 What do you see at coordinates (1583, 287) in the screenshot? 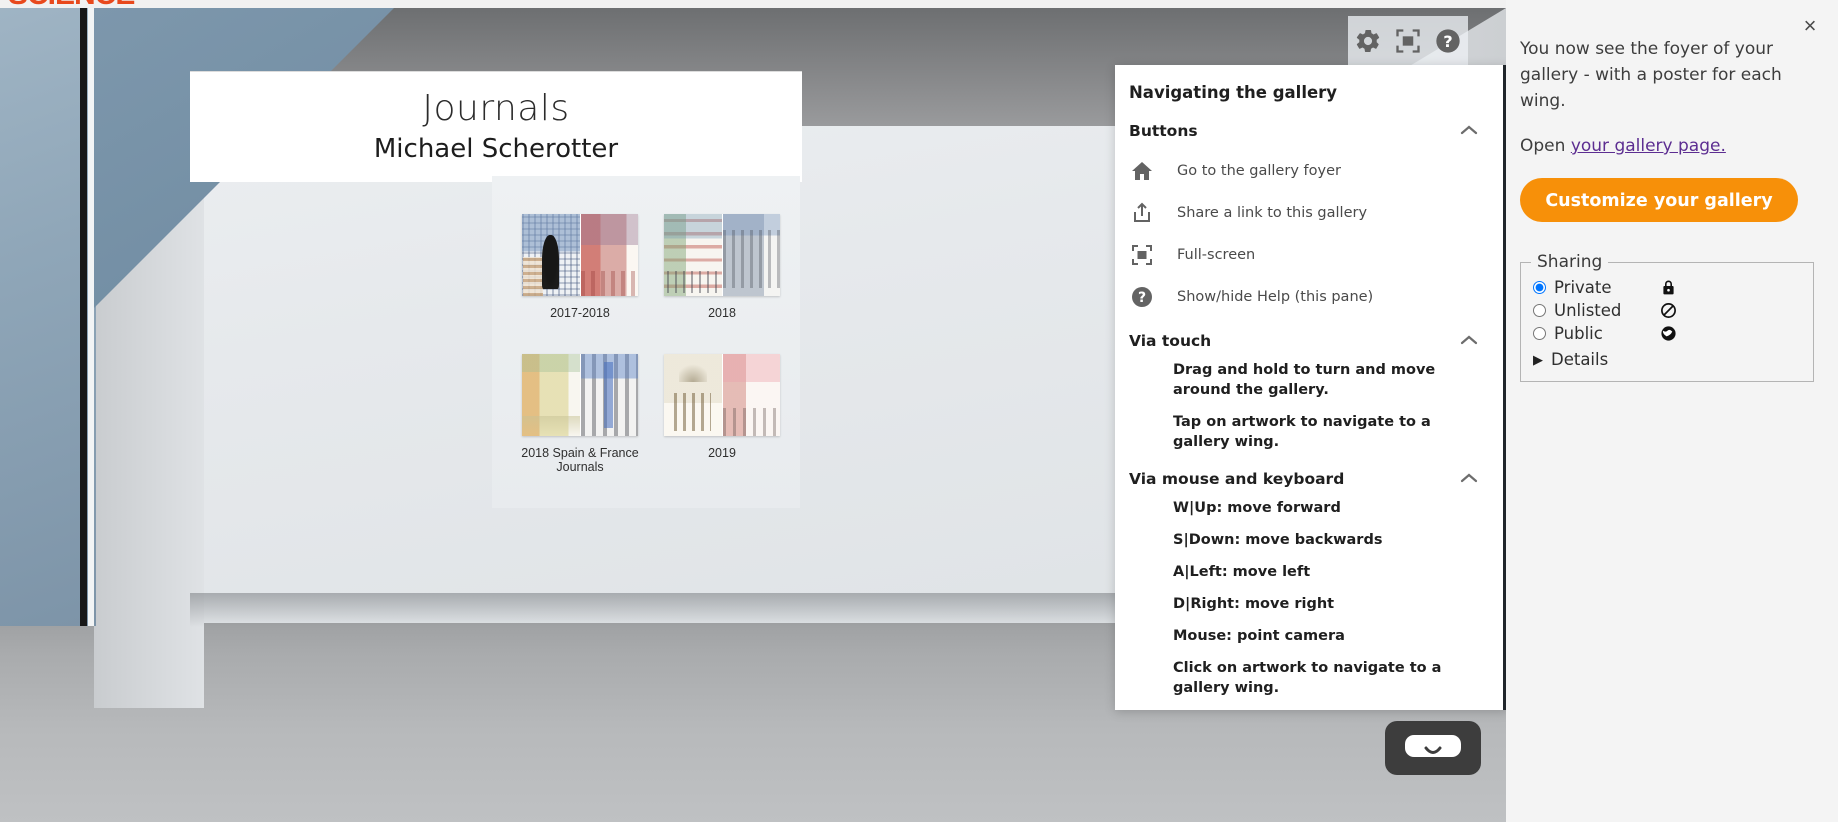
I see `sharing-option-label: Private` at bounding box center [1583, 287].